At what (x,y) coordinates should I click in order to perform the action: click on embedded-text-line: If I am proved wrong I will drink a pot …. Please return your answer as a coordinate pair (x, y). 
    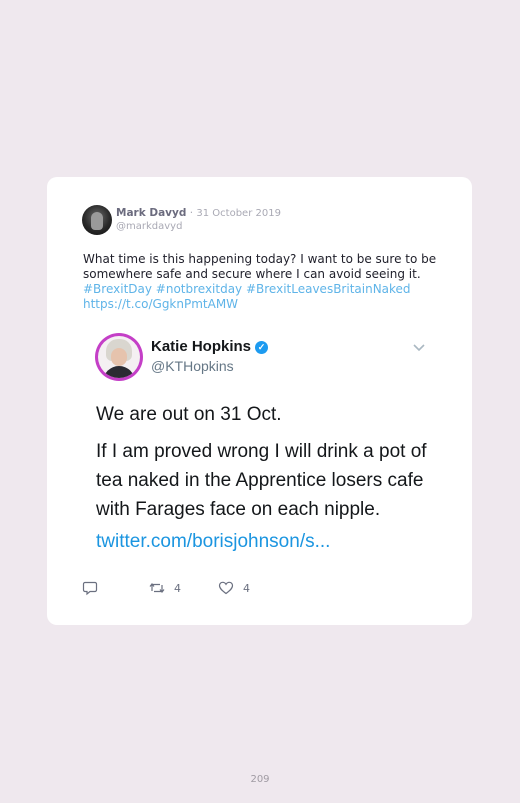
    Looking at the image, I should click on (261, 451).